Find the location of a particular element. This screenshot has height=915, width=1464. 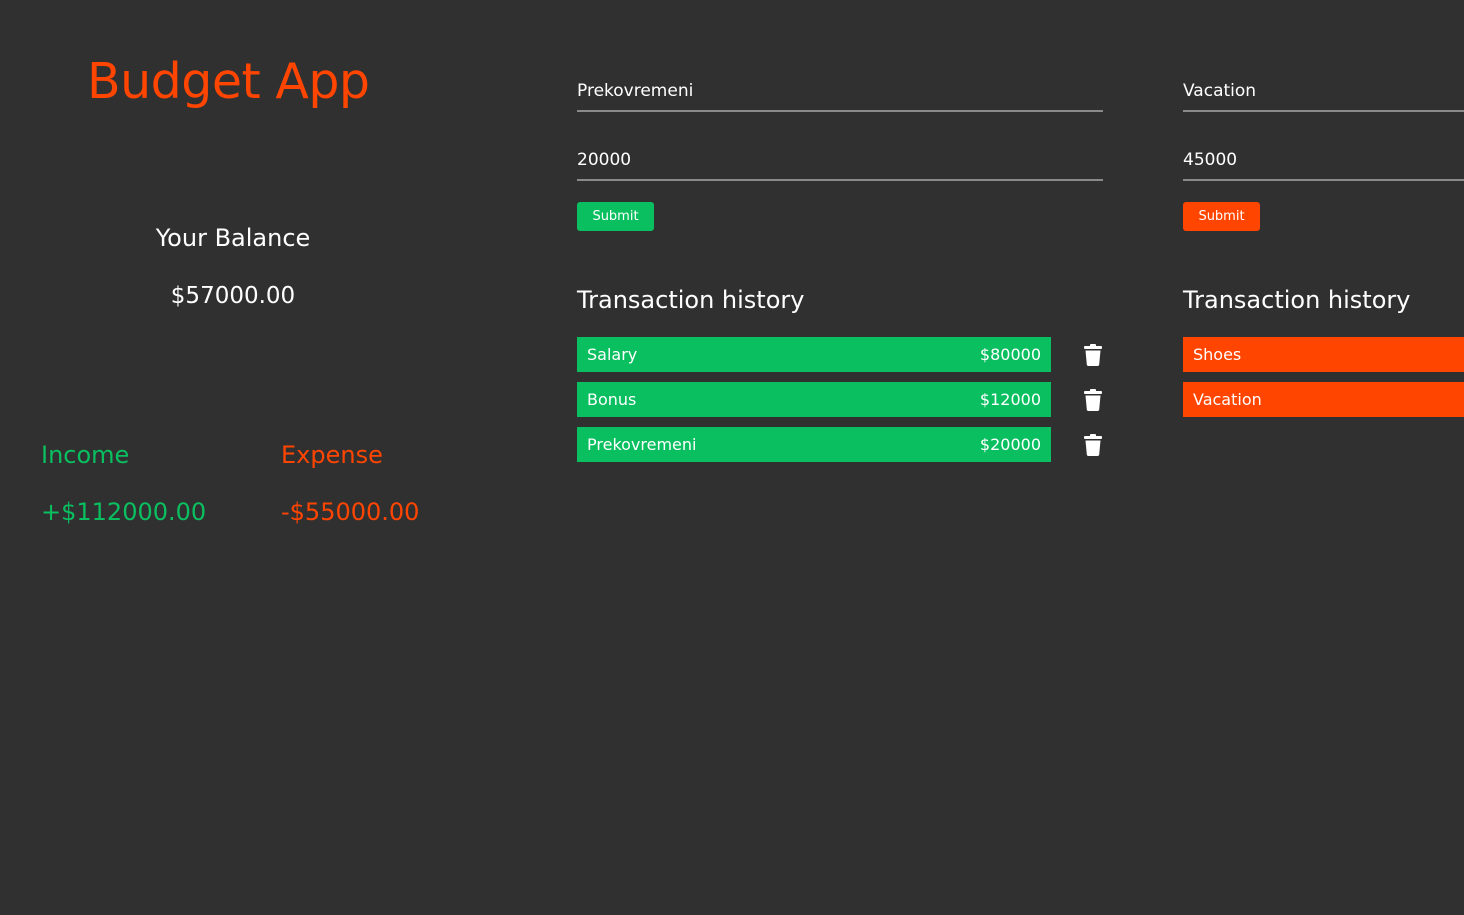

income-name-input is located at coordinates (840, 92).